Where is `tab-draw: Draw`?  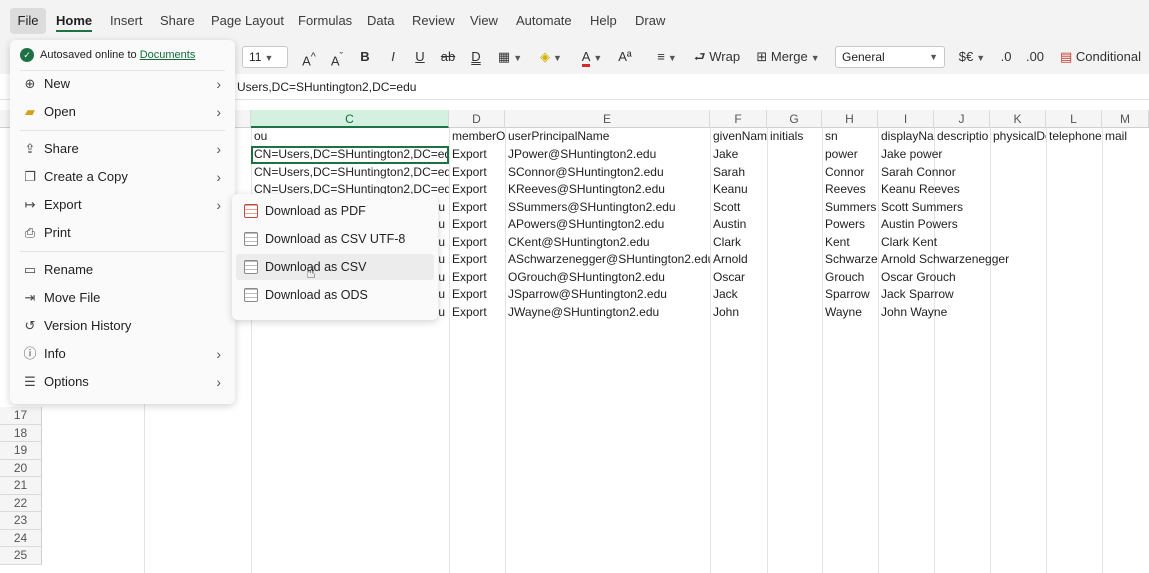
tab-draw: Draw is located at coordinates (650, 22).